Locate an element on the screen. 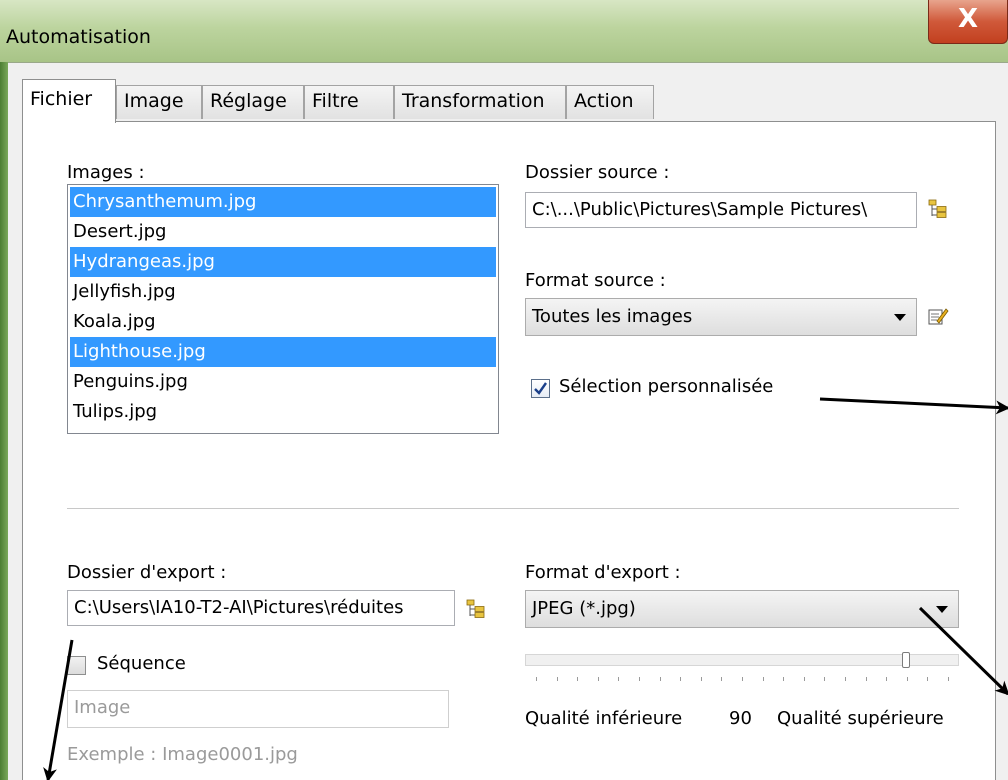 This screenshot has width=1008, height=780. list-item-label: Hydrangeas.jpg is located at coordinates (144, 261).